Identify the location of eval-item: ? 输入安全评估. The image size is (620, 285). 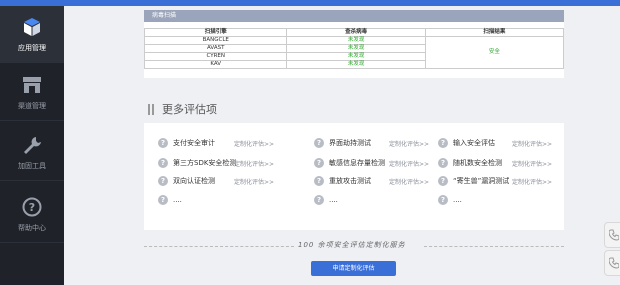
(466, 143).